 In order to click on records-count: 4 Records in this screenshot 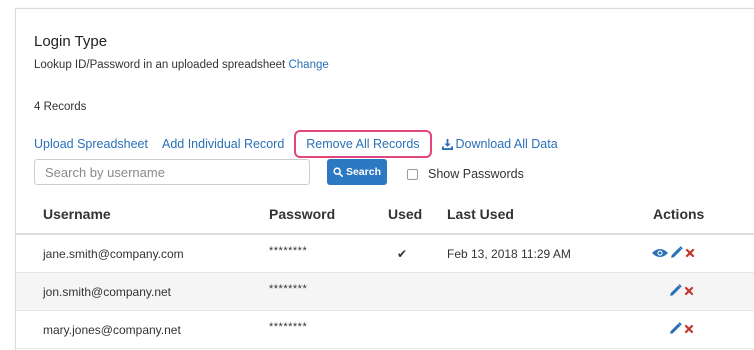, I will do `click(60, 107)`.